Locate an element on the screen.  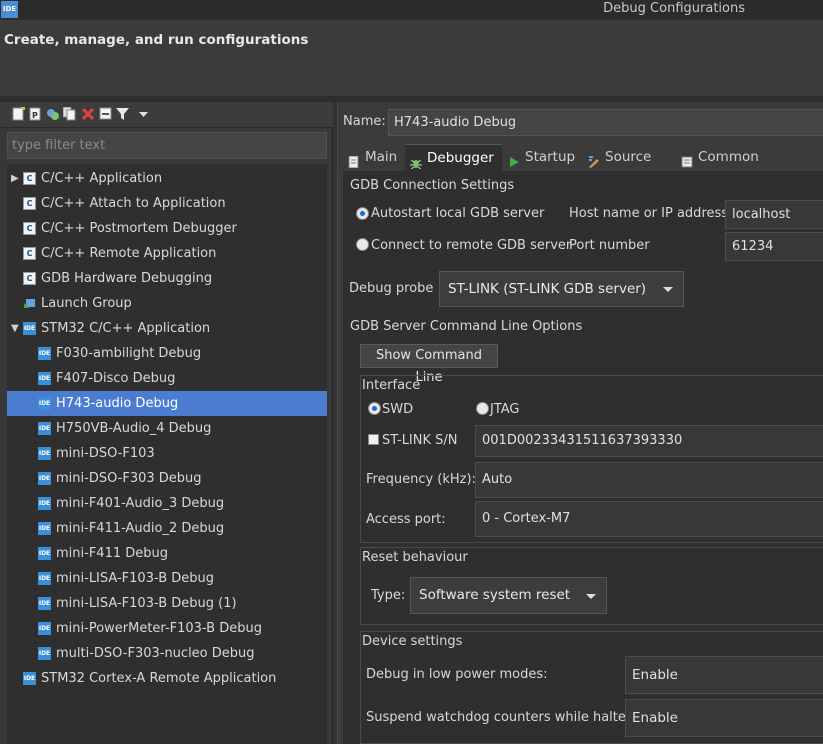
tree-item-label: STM32 C/C++ Application is located at coordinates (126, 328).